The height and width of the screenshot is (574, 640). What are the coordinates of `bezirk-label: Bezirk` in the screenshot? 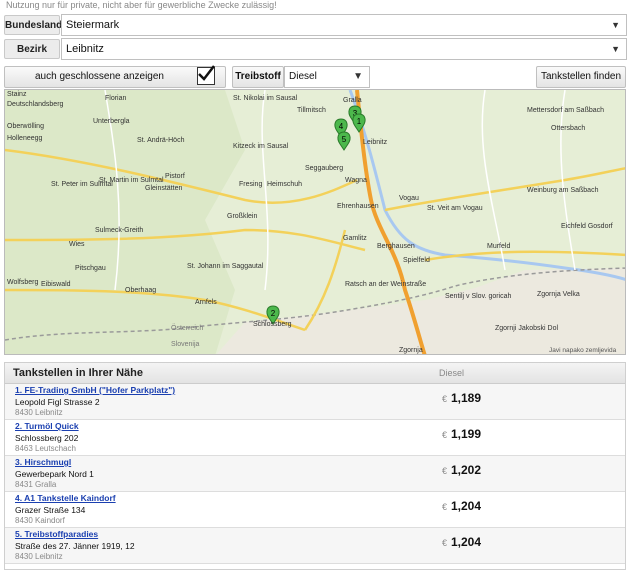 It's located at (32, 49).